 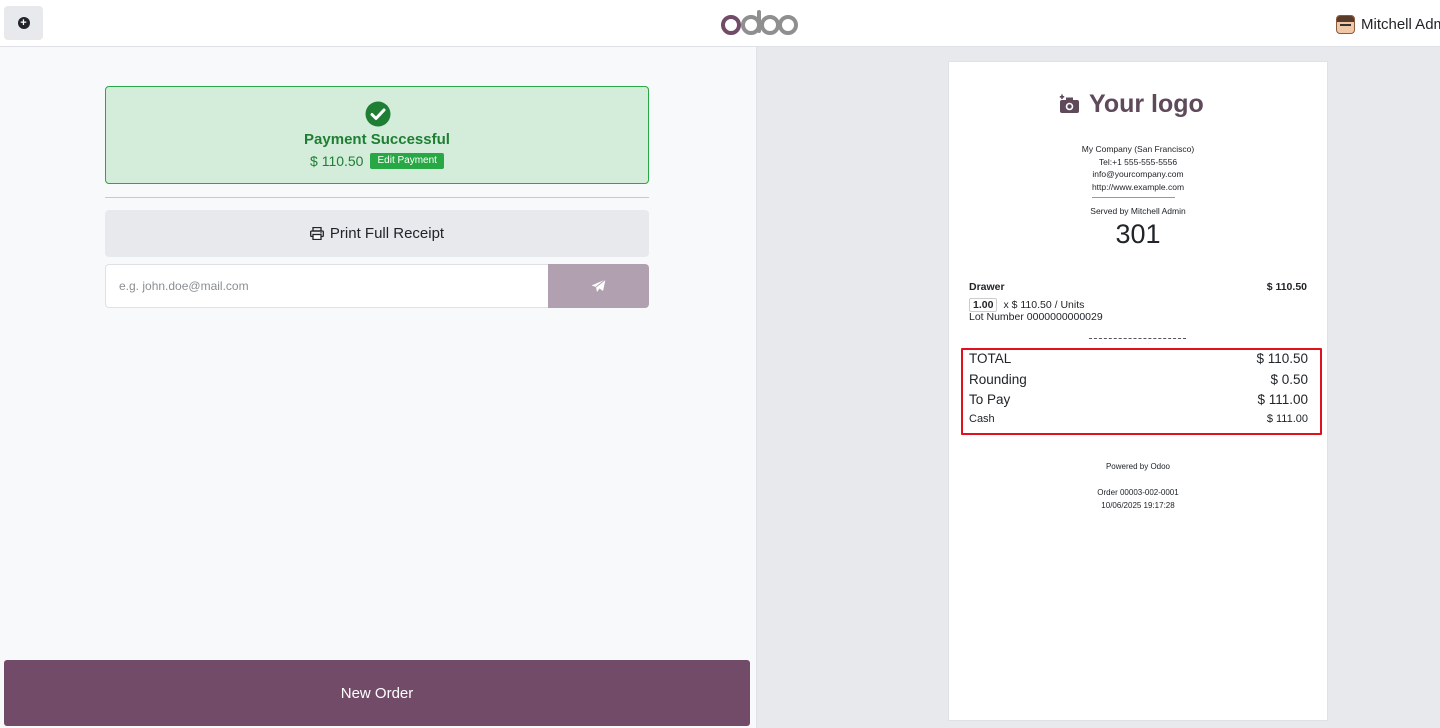 I want to click on receipt-logo-text: Your logo, so click(x=1146, y=103).